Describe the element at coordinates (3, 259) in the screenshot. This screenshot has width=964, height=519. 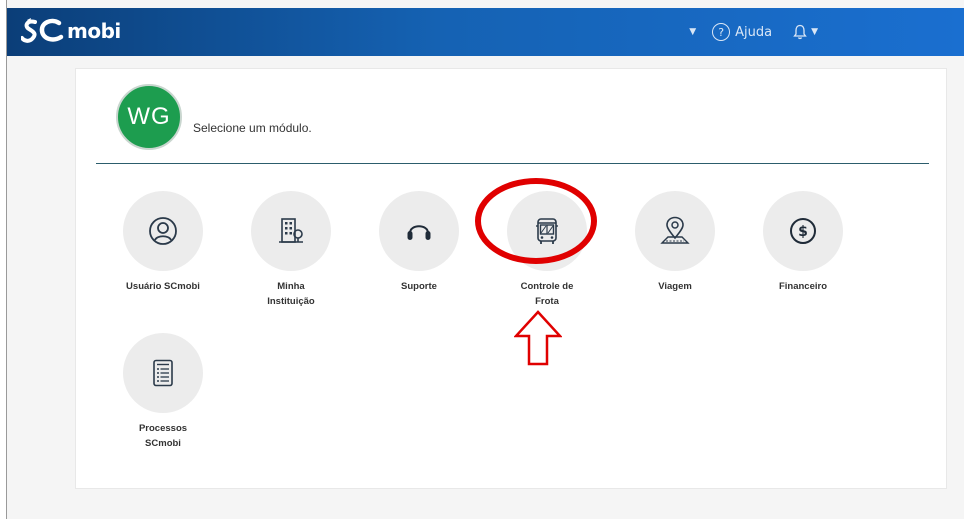
I see `window-left-edge` at that location.